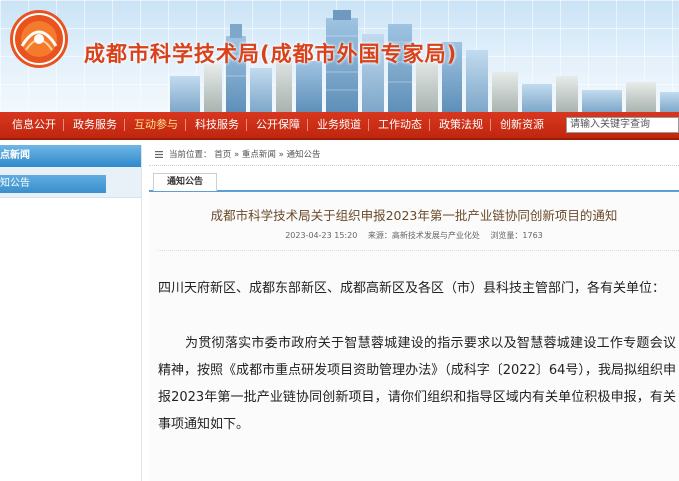 The width and height of the screenshot is (679, 481). What do you see at coordinates (516, 235) in the screenshot?
I see `article-views: 浏览量：1763` at bounding box center [516, 235].